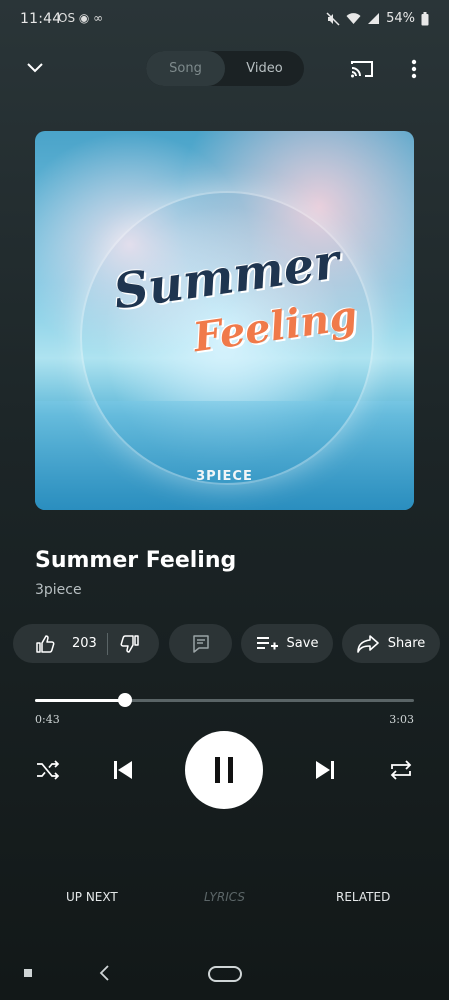 This screenshot has width=449, height=1000. I want to click on status-time: 11:44, so click(41, 19).